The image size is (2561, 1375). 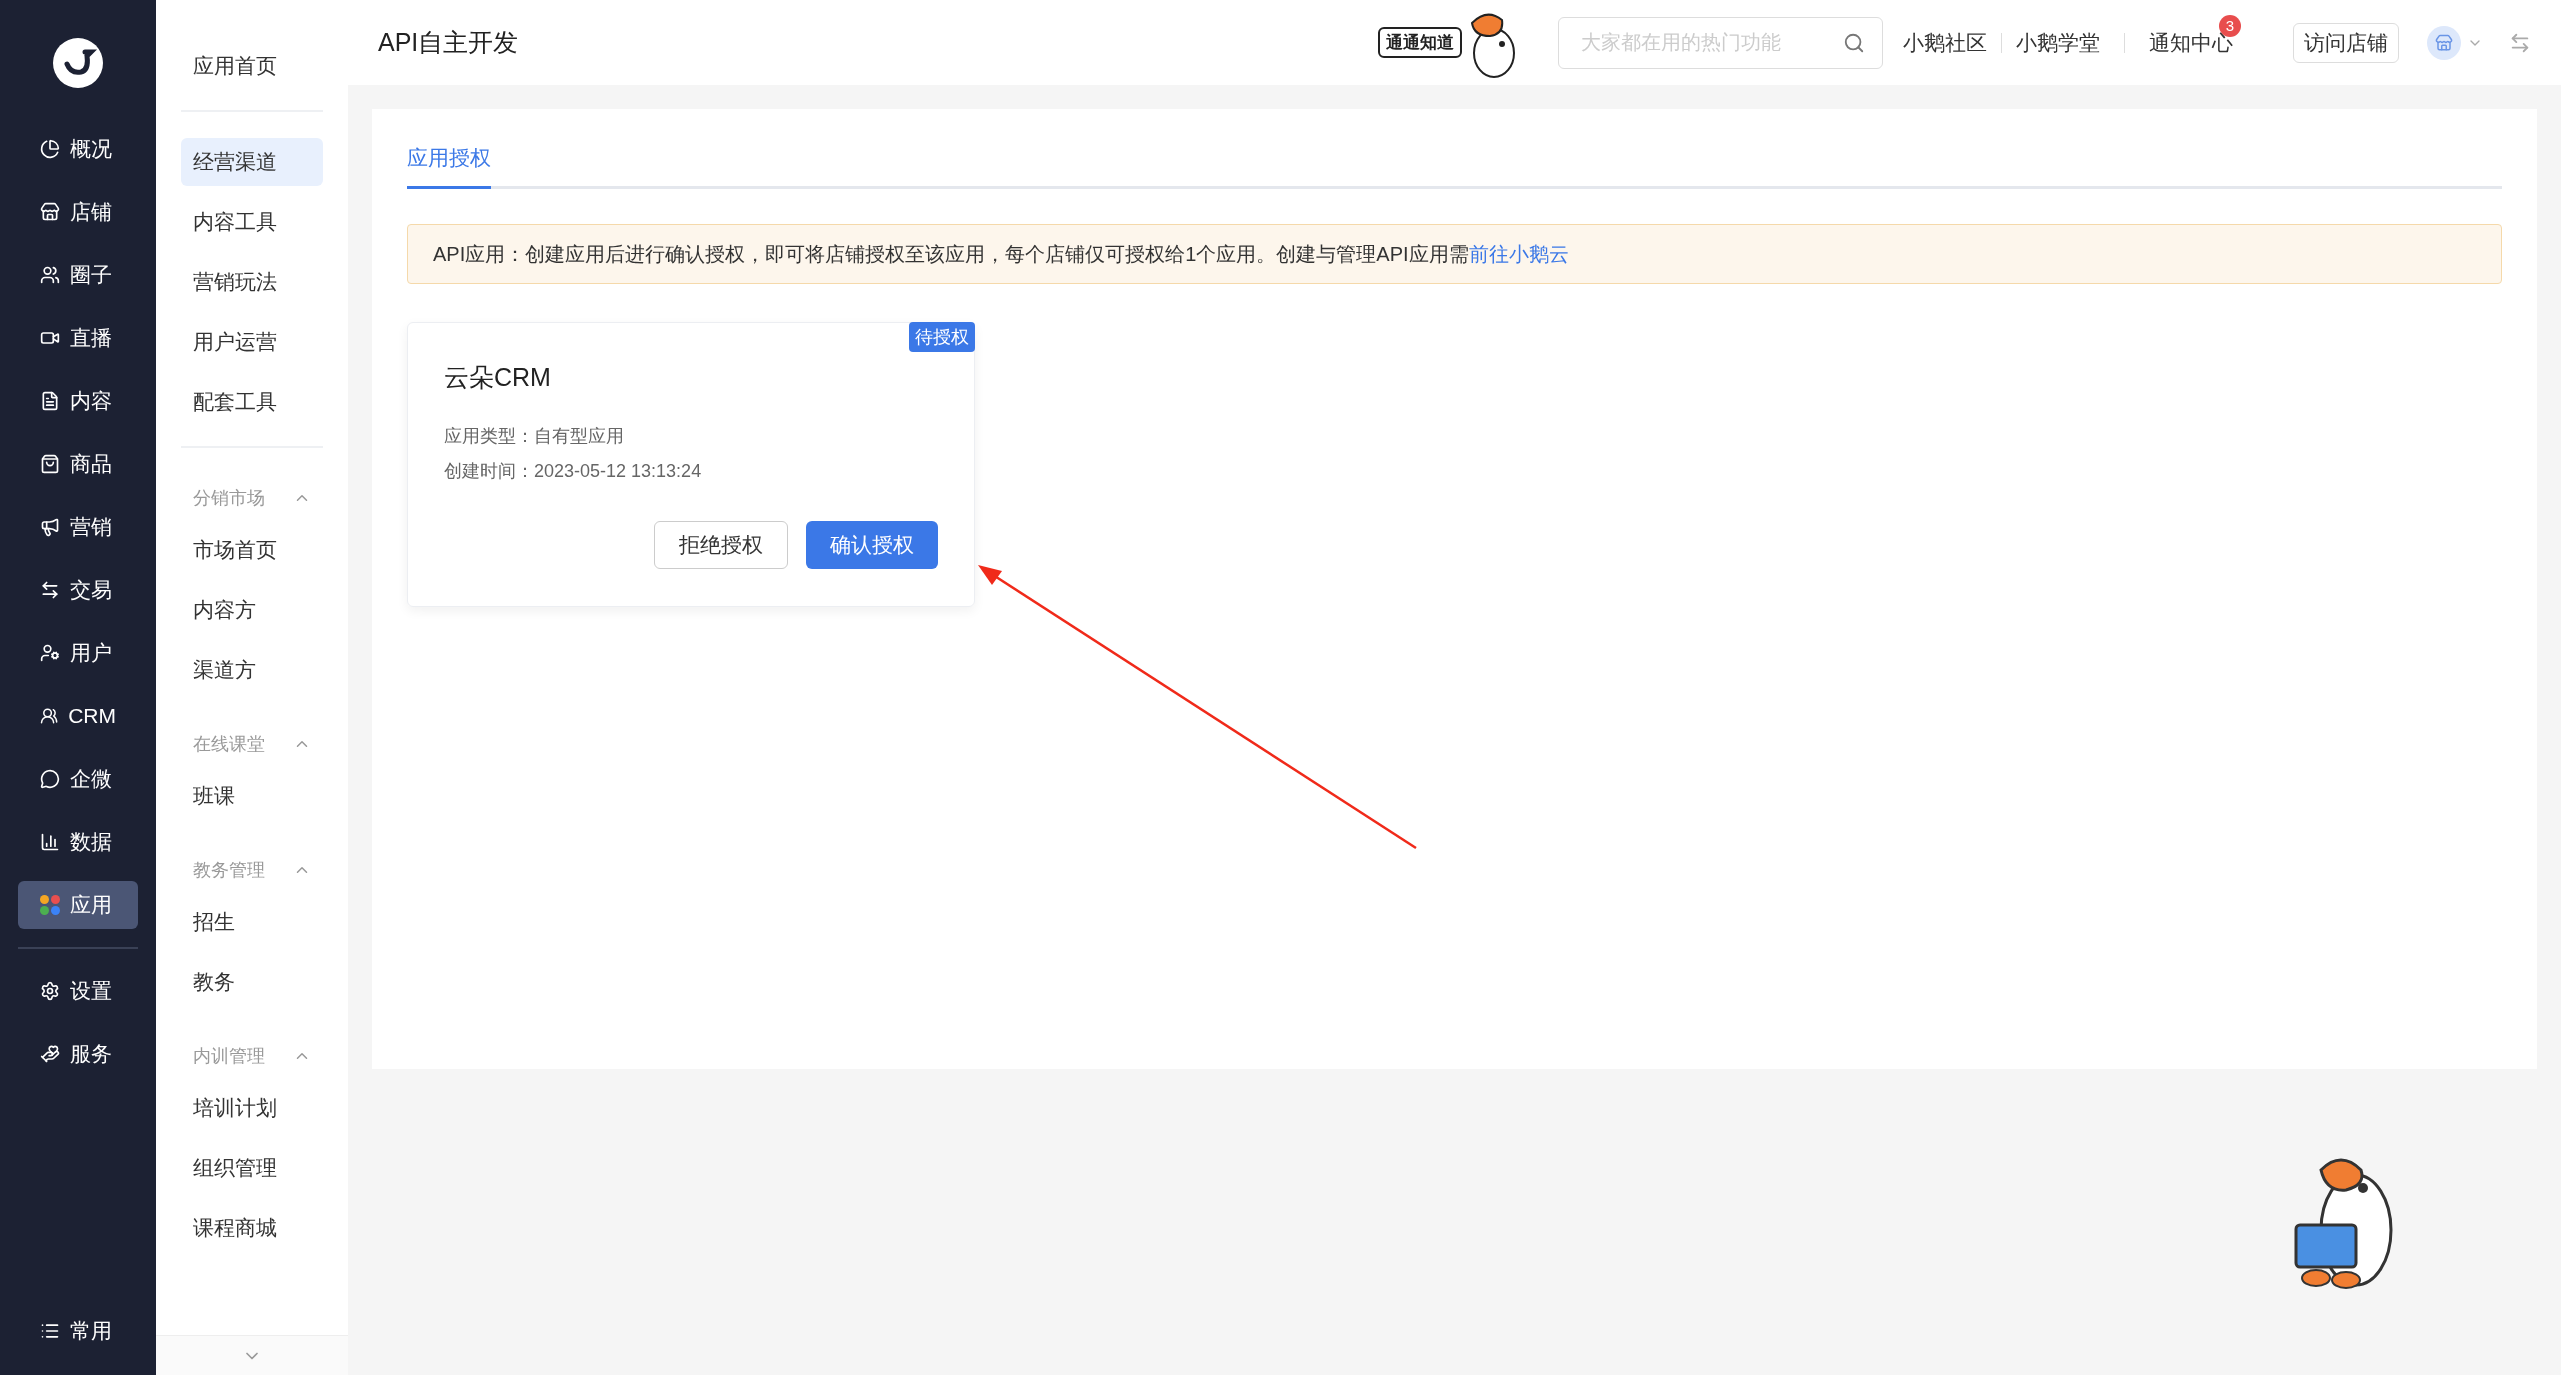 I want to click on alert-text: API应用：创建应用后进行确认授权，即可将店铺授权至该应用，每个店铺仅可授权给1个应用。创建与管理API应用需前往小鹅云, so click(x=1001, y=254).